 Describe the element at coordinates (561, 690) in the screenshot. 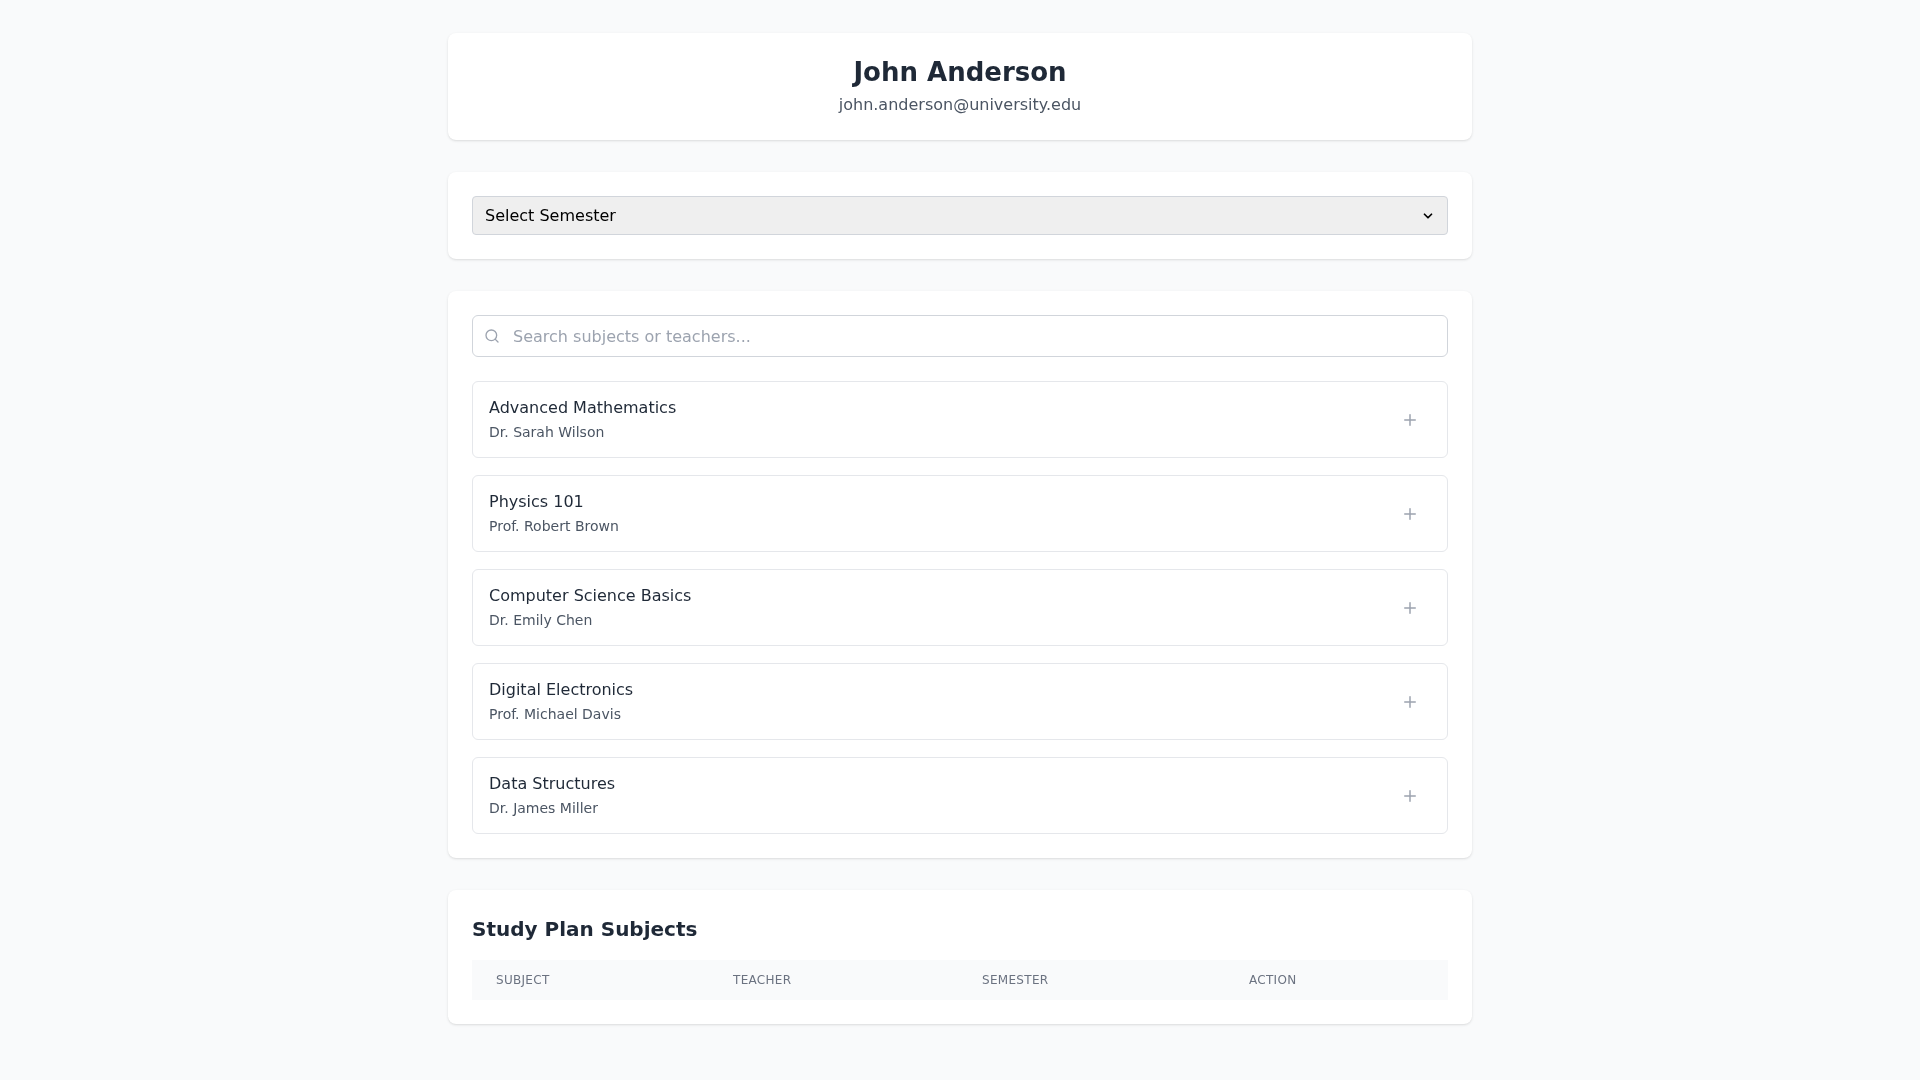

I see `subject-title: Digital Electronics` at that location.